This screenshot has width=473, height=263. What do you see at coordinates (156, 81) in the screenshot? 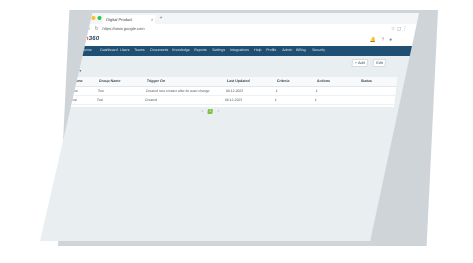
I see `column-header-trigger-on: Trigger On` at bounding box center [156, 81].